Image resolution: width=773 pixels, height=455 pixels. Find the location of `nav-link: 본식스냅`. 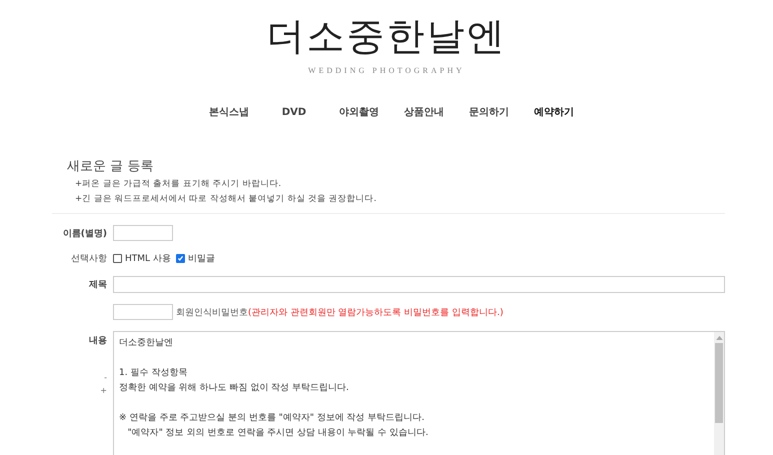

nav-link: 본식스냅 is located at coordinates (229, 112).